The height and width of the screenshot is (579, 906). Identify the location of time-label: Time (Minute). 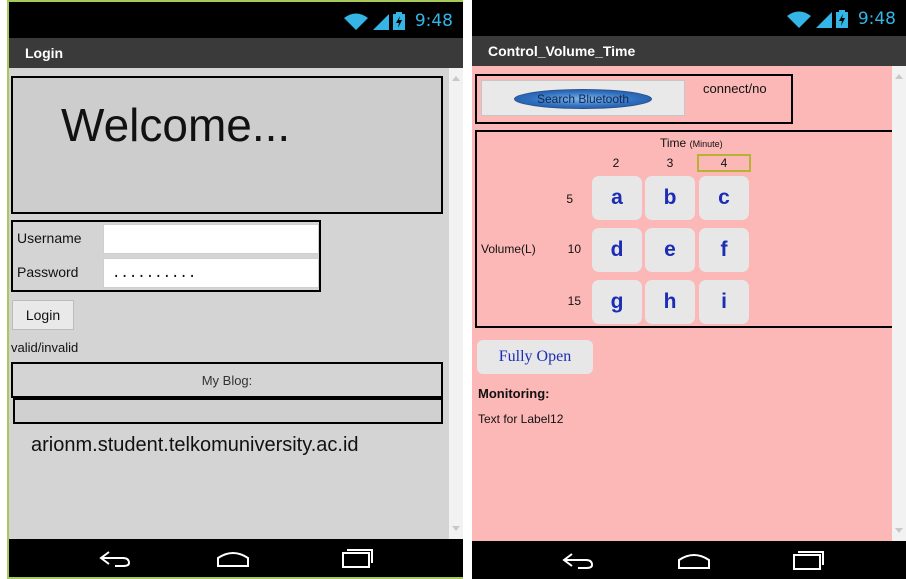
(691, 143).